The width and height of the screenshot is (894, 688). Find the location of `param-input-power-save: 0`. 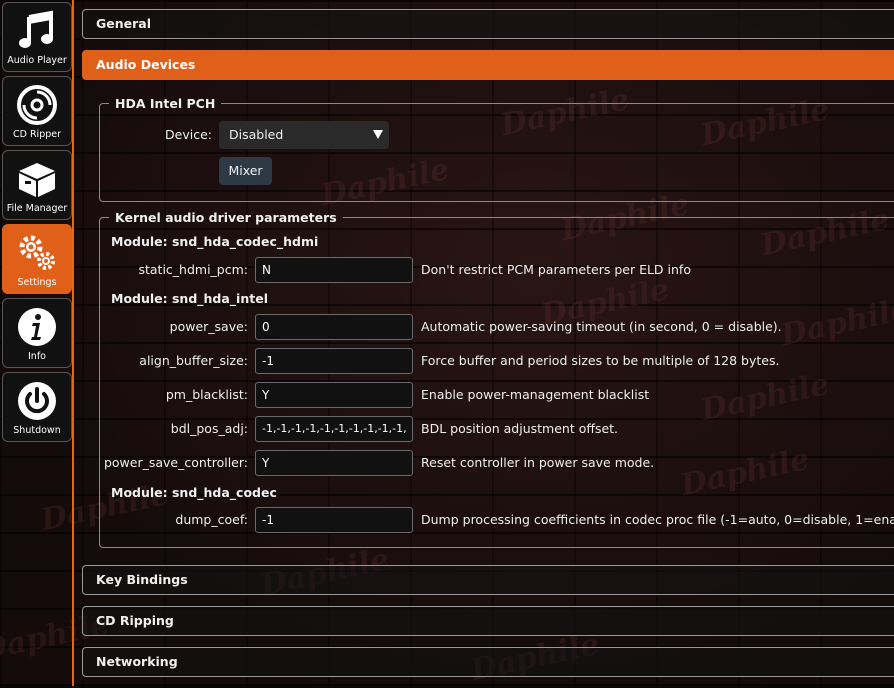

param-input-power-save: 0 is located at coordinates (334, 327).